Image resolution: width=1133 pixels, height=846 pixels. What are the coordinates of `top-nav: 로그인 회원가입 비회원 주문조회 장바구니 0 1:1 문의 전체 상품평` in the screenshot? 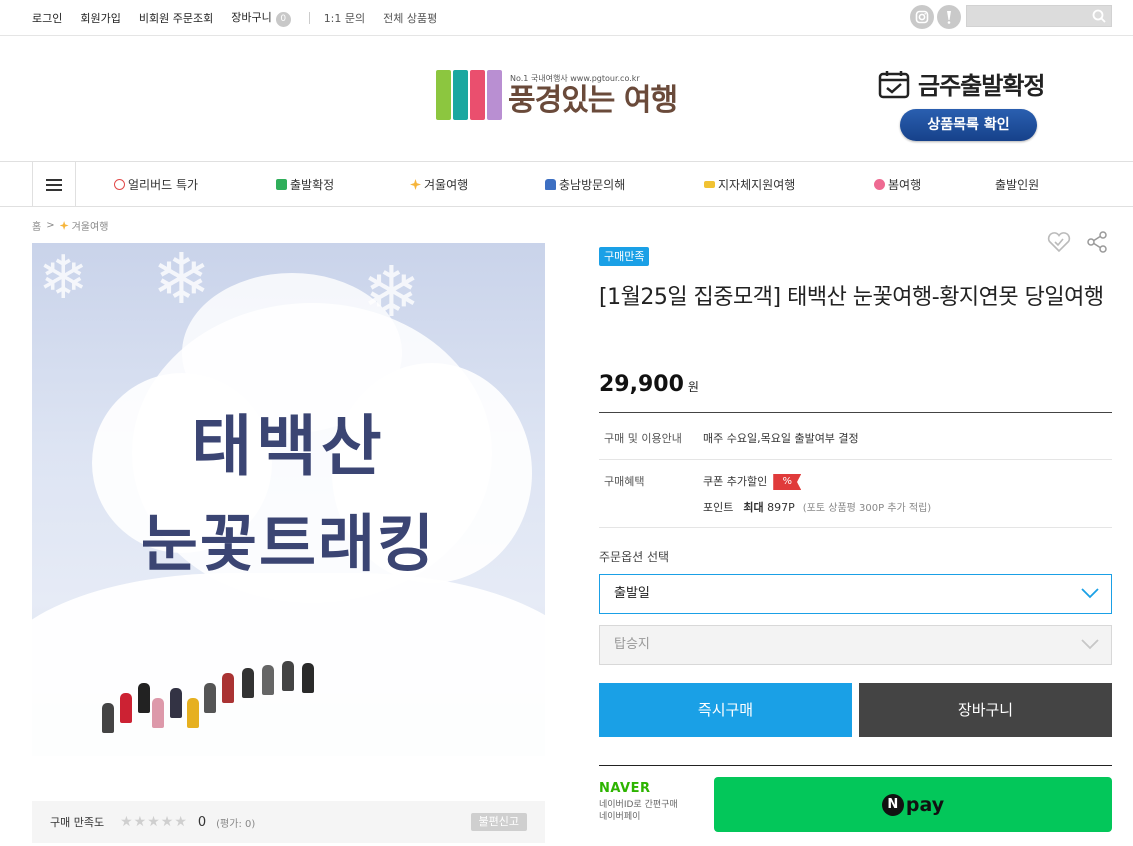 It's located at (243, 18).